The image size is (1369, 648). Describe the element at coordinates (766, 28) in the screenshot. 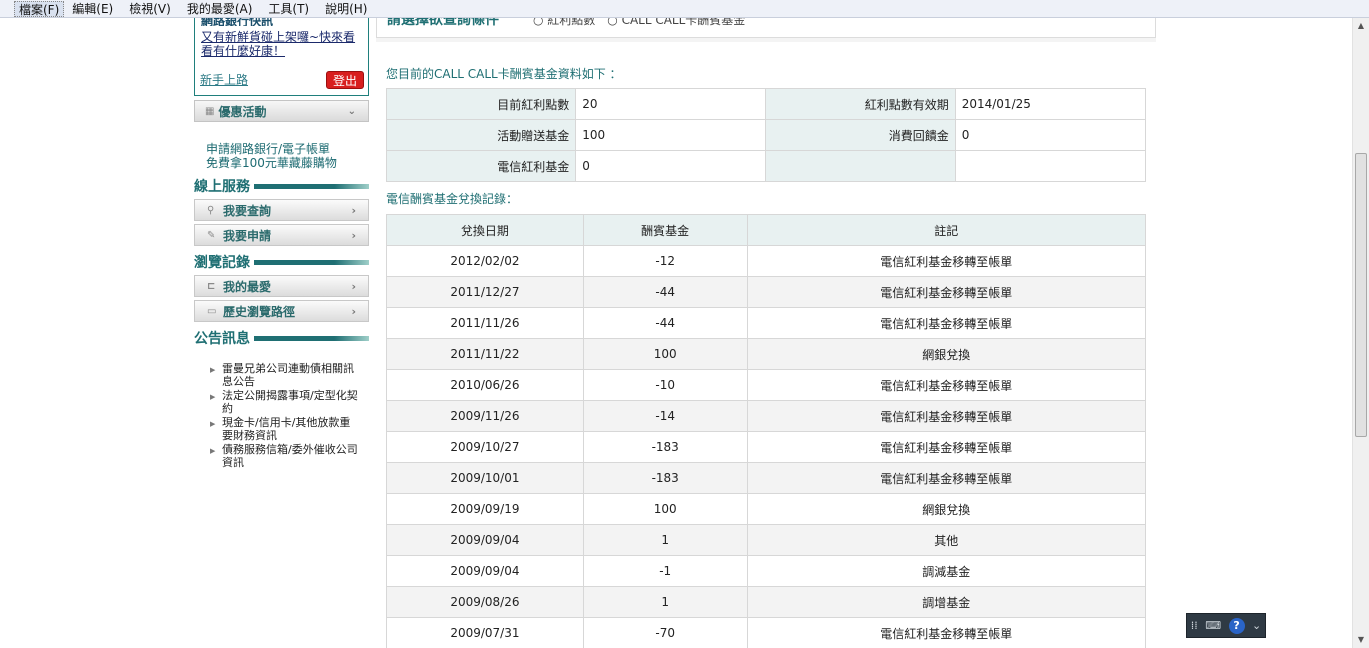

I see `query-panel: 請選擇欲查詢條件 ○ 紅利點數 ○ CALL CALL卡酬賓基金` at that location.